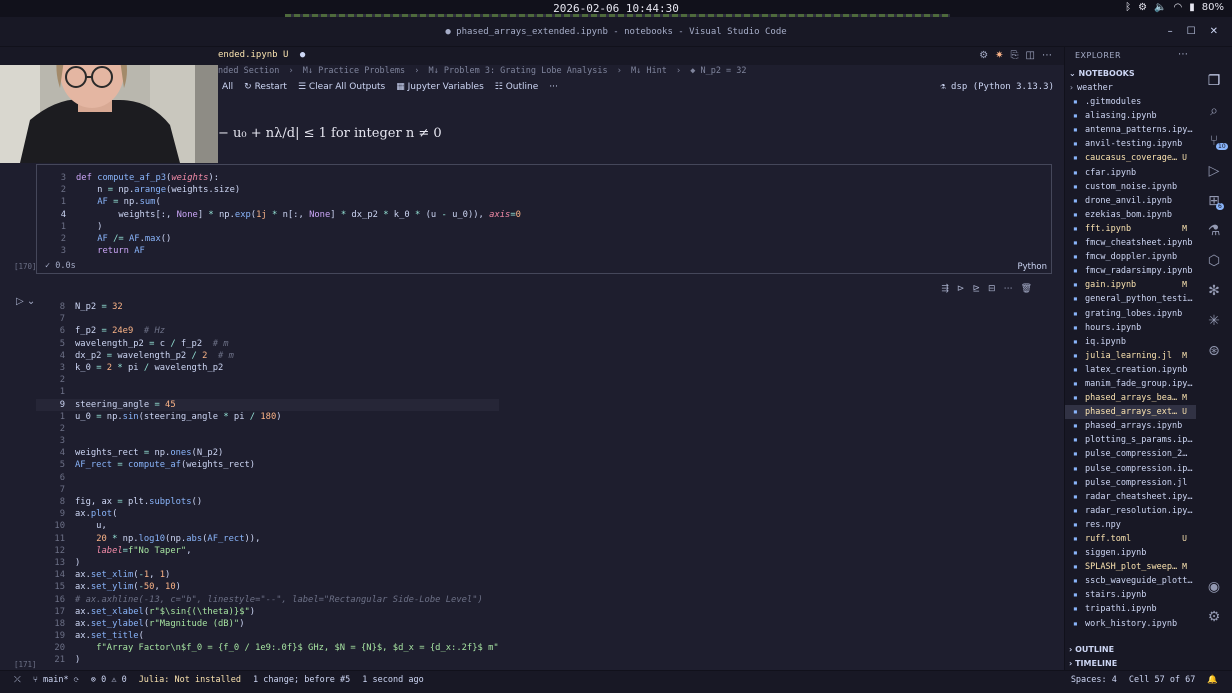  Describe the element at coordinates (1214, 351) in the screenshot. I see `remote-explorer-icon: ⊛` at that location.